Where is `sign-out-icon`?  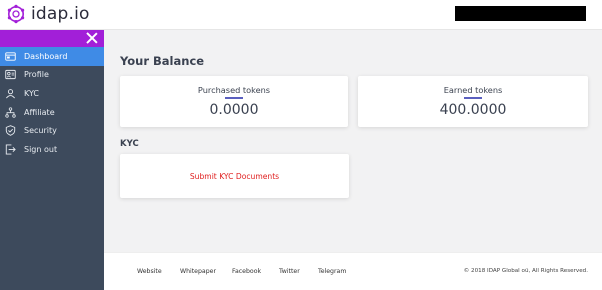
sign-out-icon is located at coordinates (10, 149).